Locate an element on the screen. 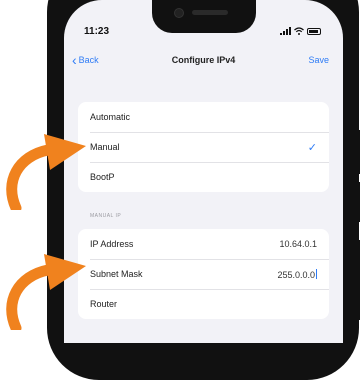 The width and height of the screenshot is (360, 380). status-icons is located at coordinates (300, 31).